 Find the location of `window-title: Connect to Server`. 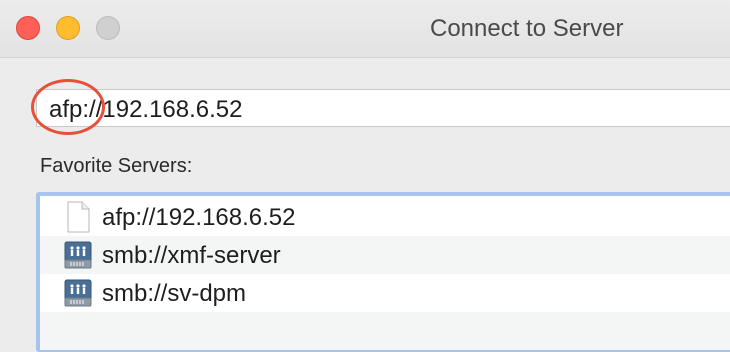

window-title: Connect to Server is located at coordinates (527, 28).